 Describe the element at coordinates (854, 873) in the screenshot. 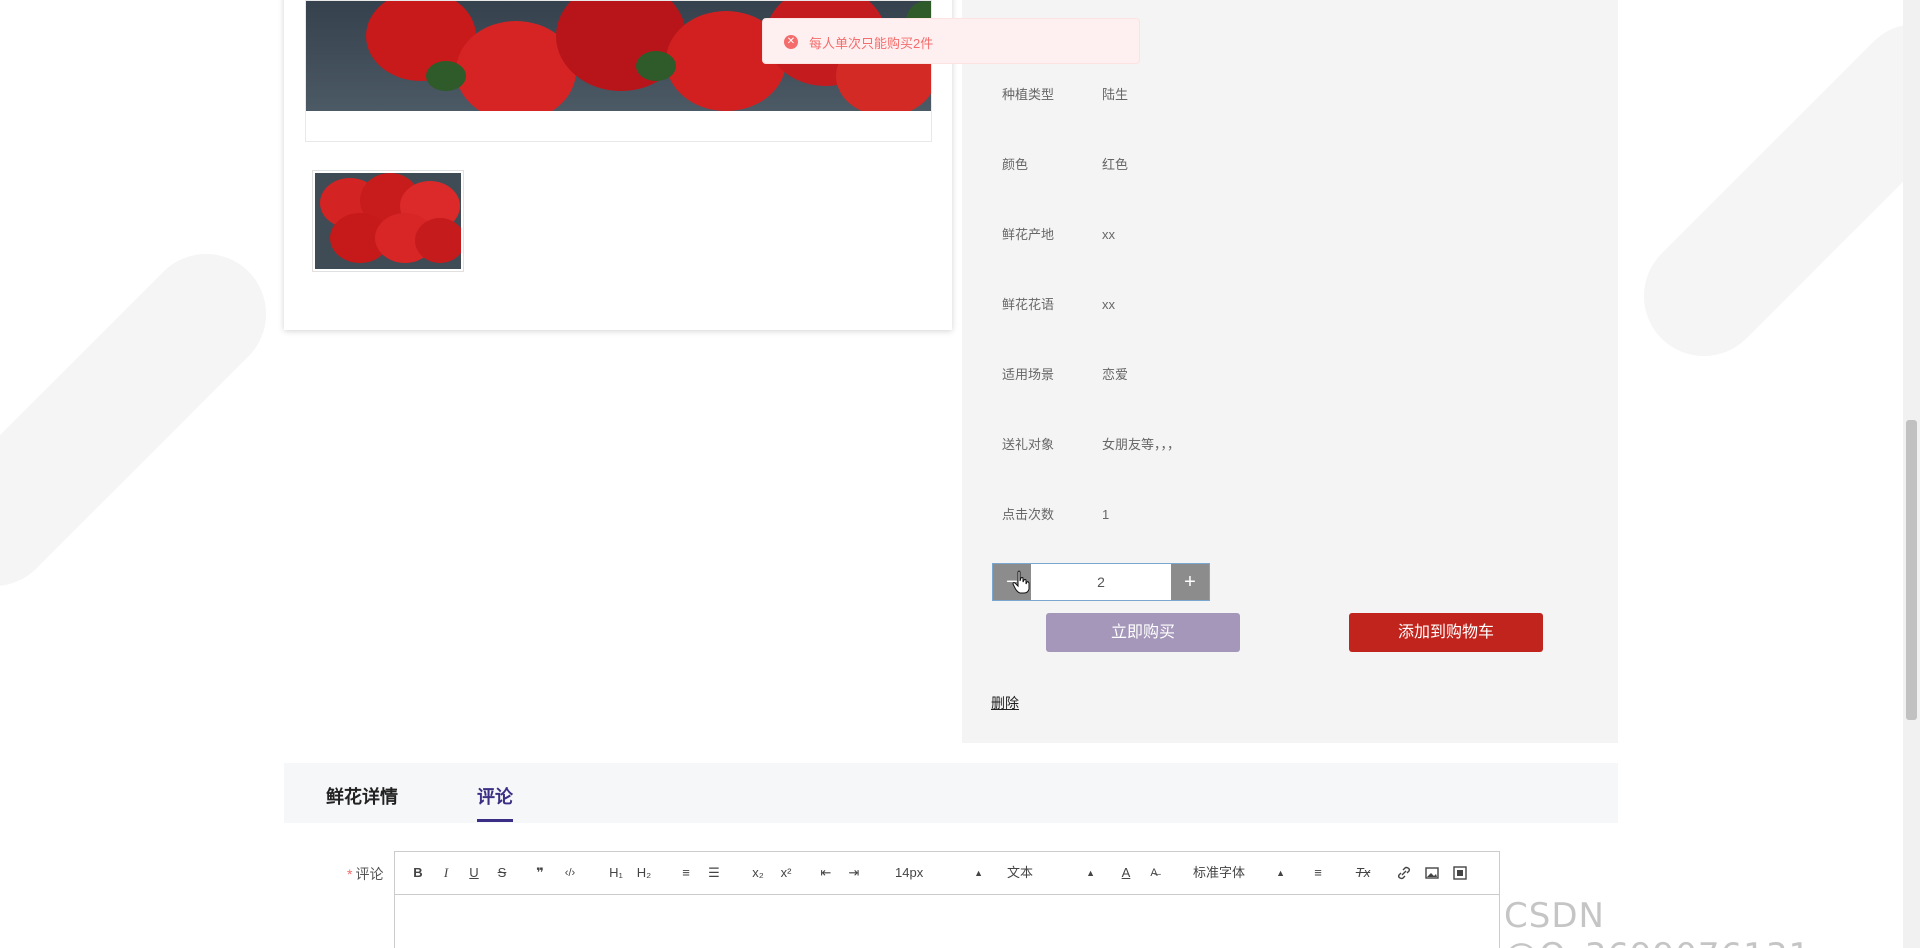

I see `indent-button: ⇥` at that location.